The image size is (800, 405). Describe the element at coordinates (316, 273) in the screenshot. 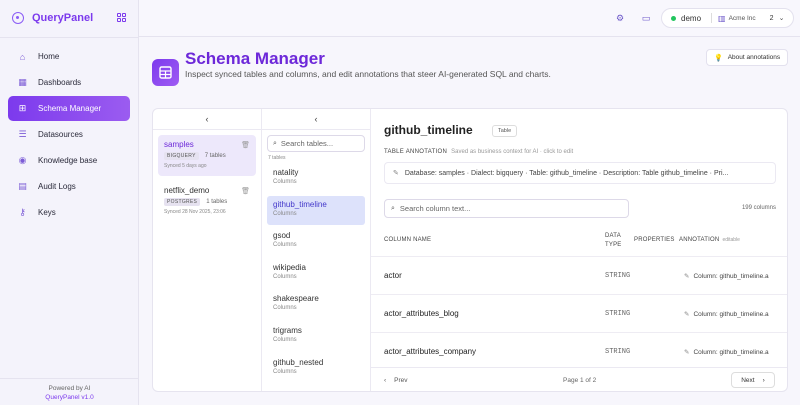

I see `table-item-wikipedia: wikipedia Columns` at that location.